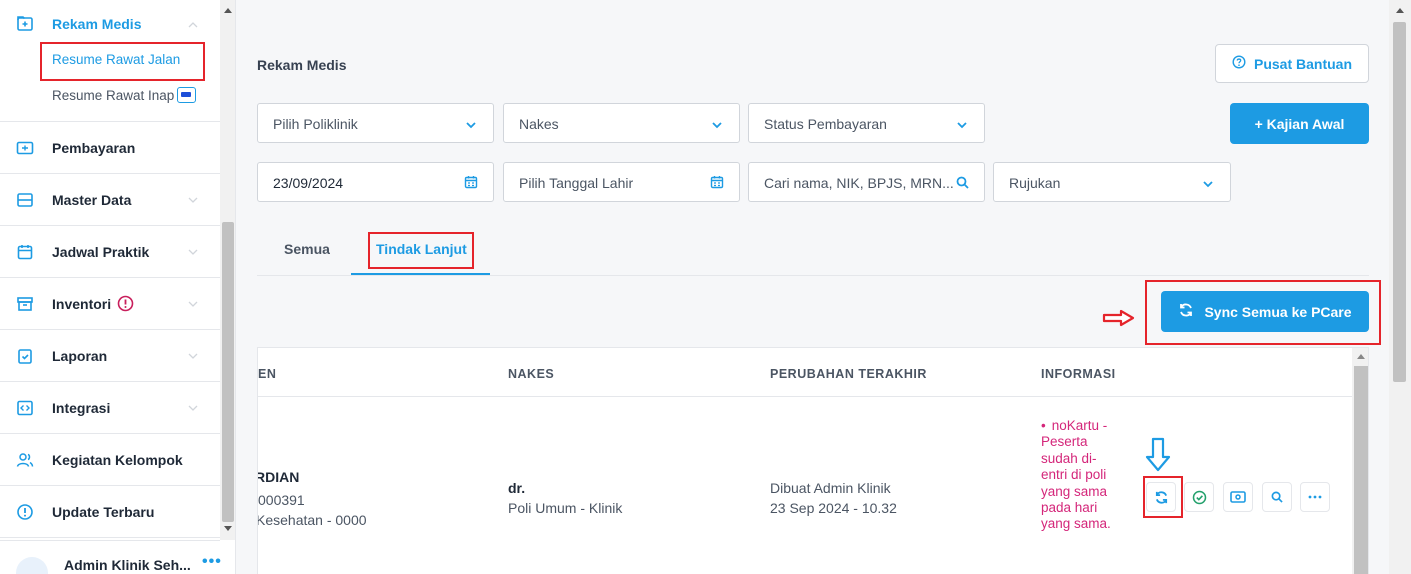 The width and height of the screenshot is (1411, 574). Describe the element at coordinates (312, 520) in the screenshot. I see `patient-insurance: Kesehatan - 0000` at that location.